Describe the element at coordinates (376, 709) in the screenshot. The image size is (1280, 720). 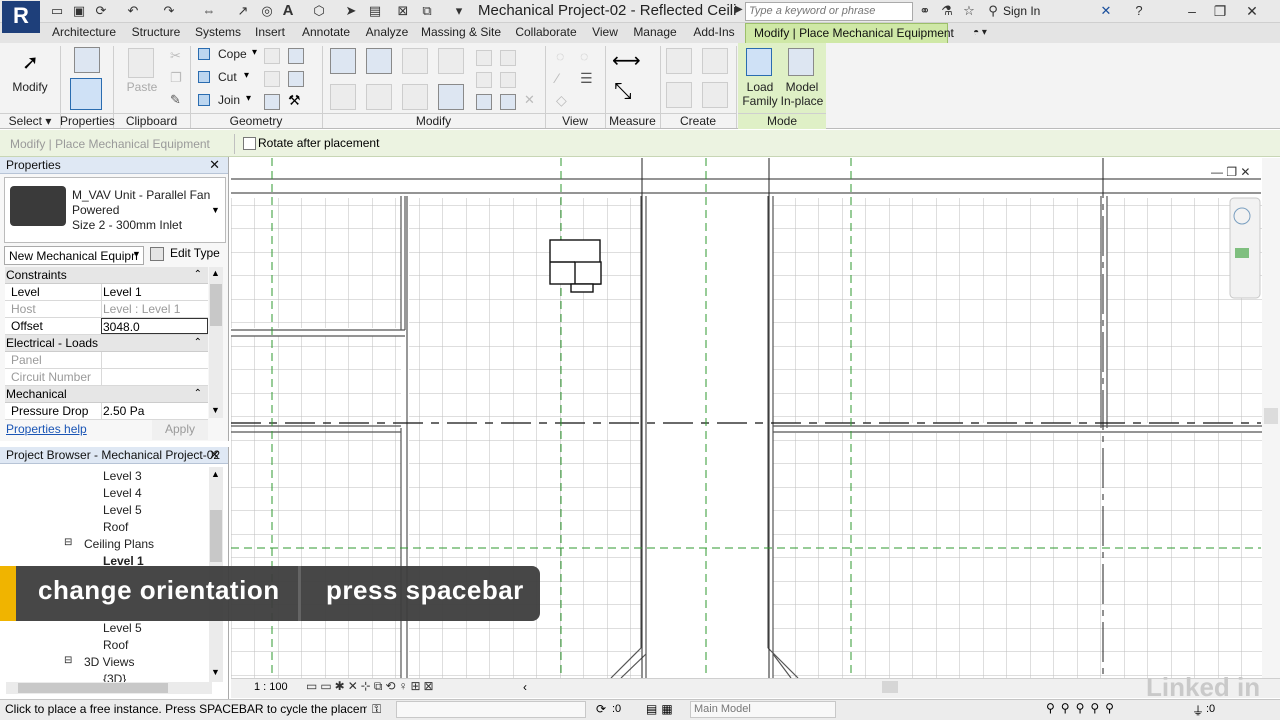
I see `worksets-icon: ⚿` at that location.